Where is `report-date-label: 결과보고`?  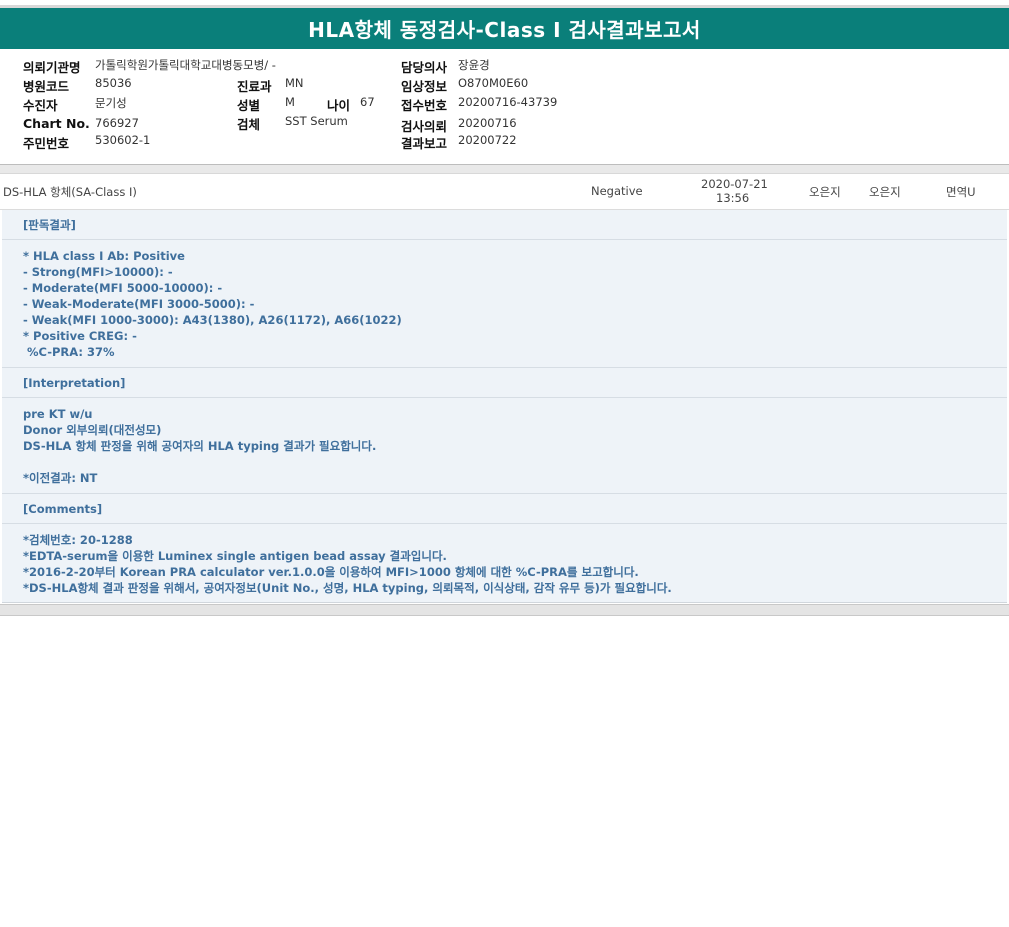
report-date-label: 결과보고 is located at coordinates (424, 143).